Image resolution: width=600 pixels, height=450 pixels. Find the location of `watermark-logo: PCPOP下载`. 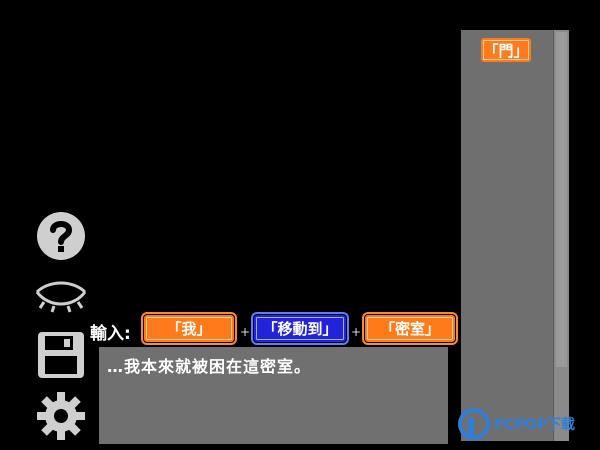

watermark-logo: PCPOP下载 is located at coordinates (516, 424).